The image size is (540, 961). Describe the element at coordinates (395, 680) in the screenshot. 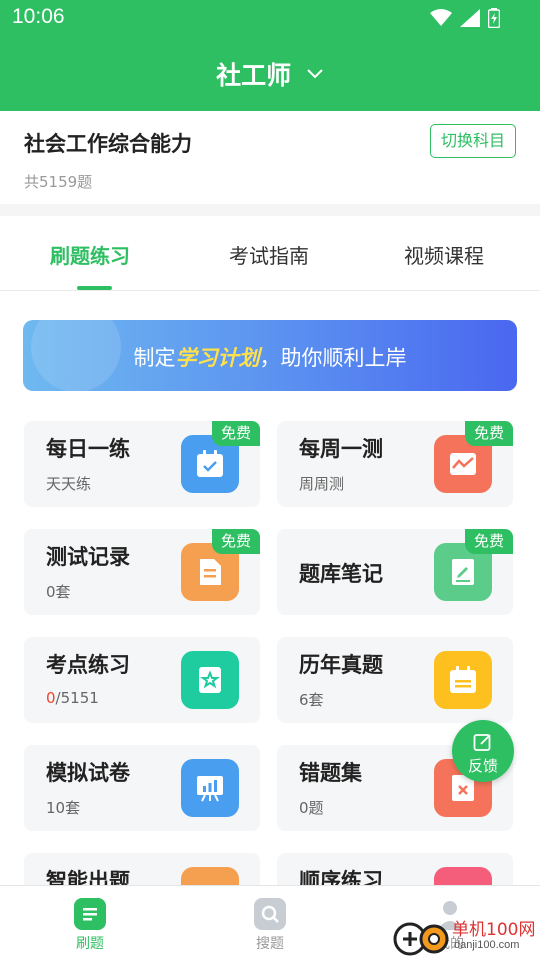

I see `card-past-exams: 历年真题 6套` at that location.